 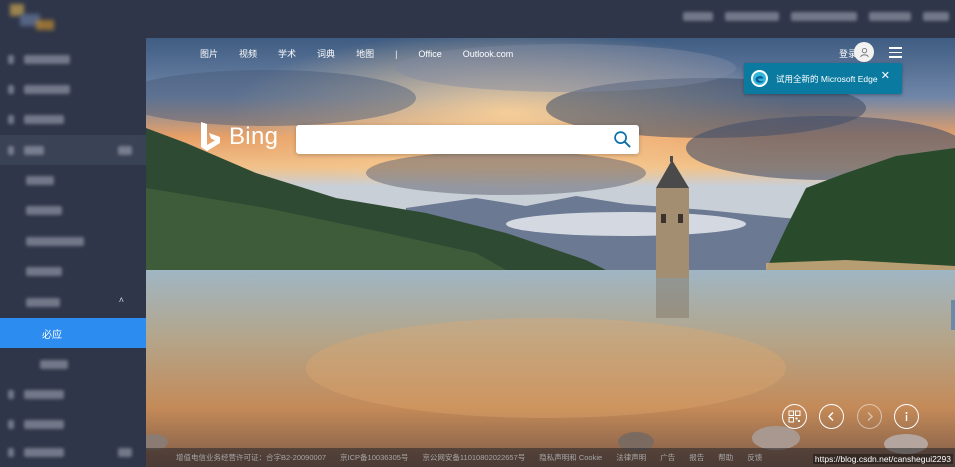 What do you see at coordinates (209, 53) in the screenshot?
I see `nav-images: 图片` at bounding box center [209, 53].